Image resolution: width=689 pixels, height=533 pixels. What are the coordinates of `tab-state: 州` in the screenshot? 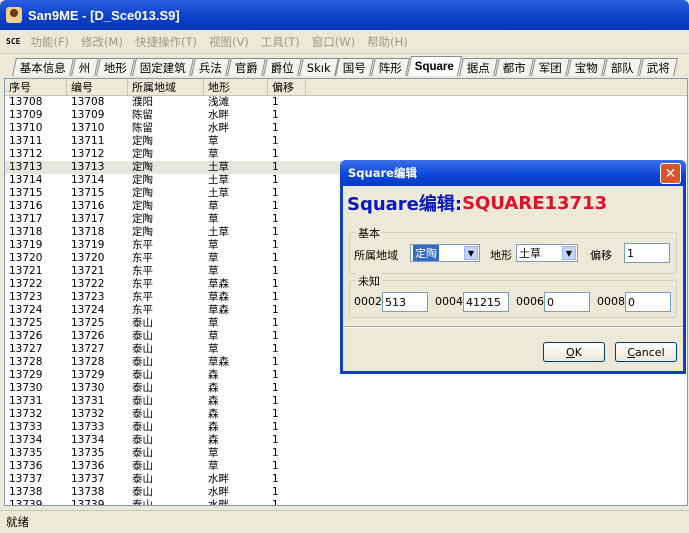 It's located at (85, 67).